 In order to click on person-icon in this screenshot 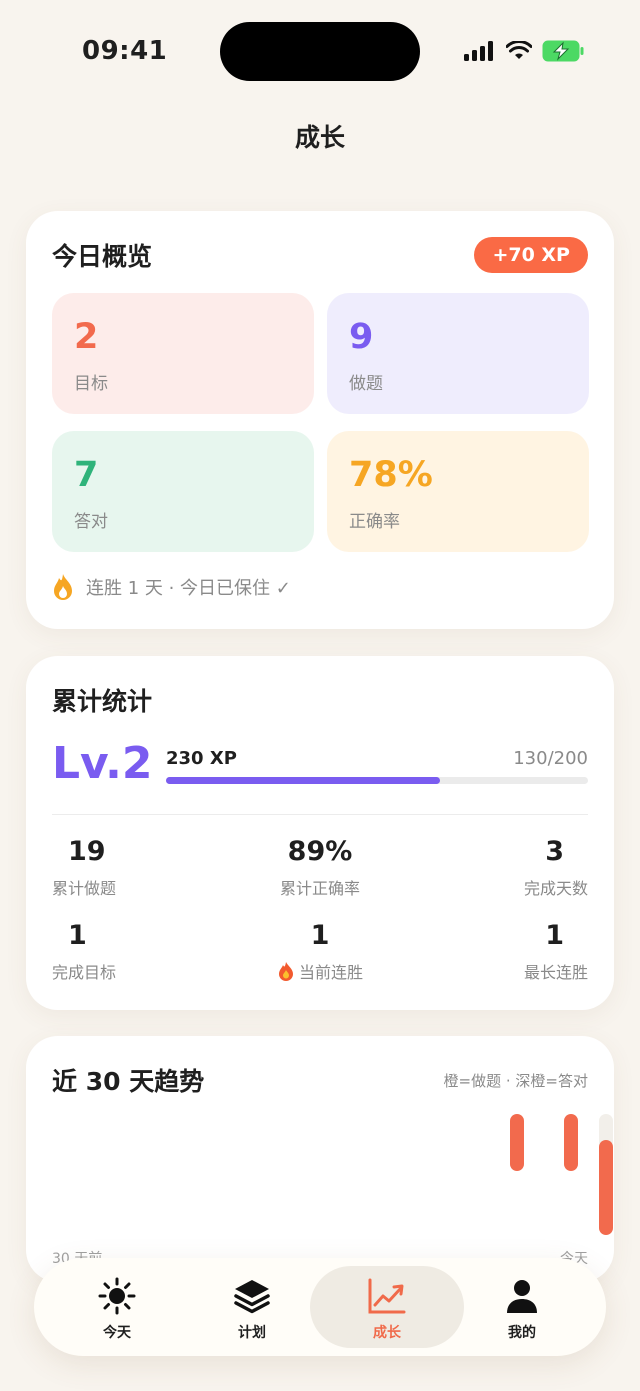, I will do `click(522, 1296)`.